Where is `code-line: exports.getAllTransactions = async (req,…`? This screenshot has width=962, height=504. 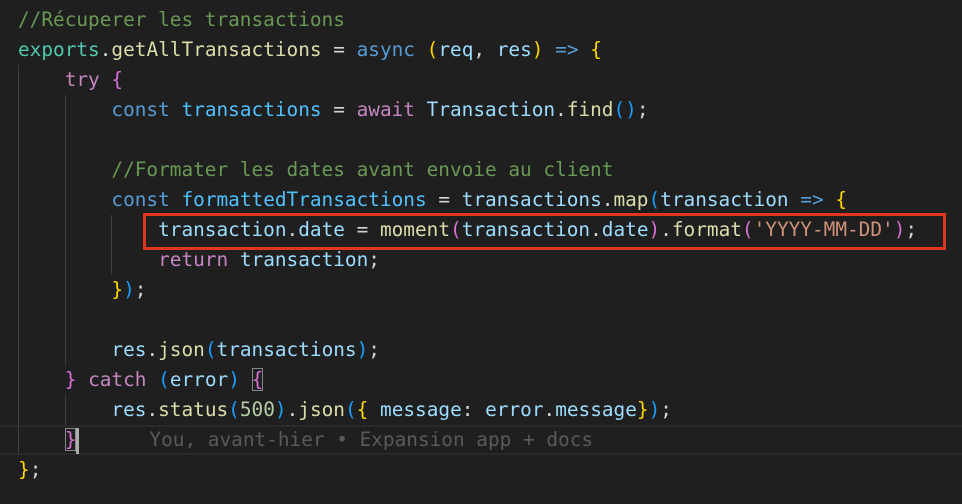
code-line: exports.getAllTransactions = async (req,… is located at coordinates (490, 50).